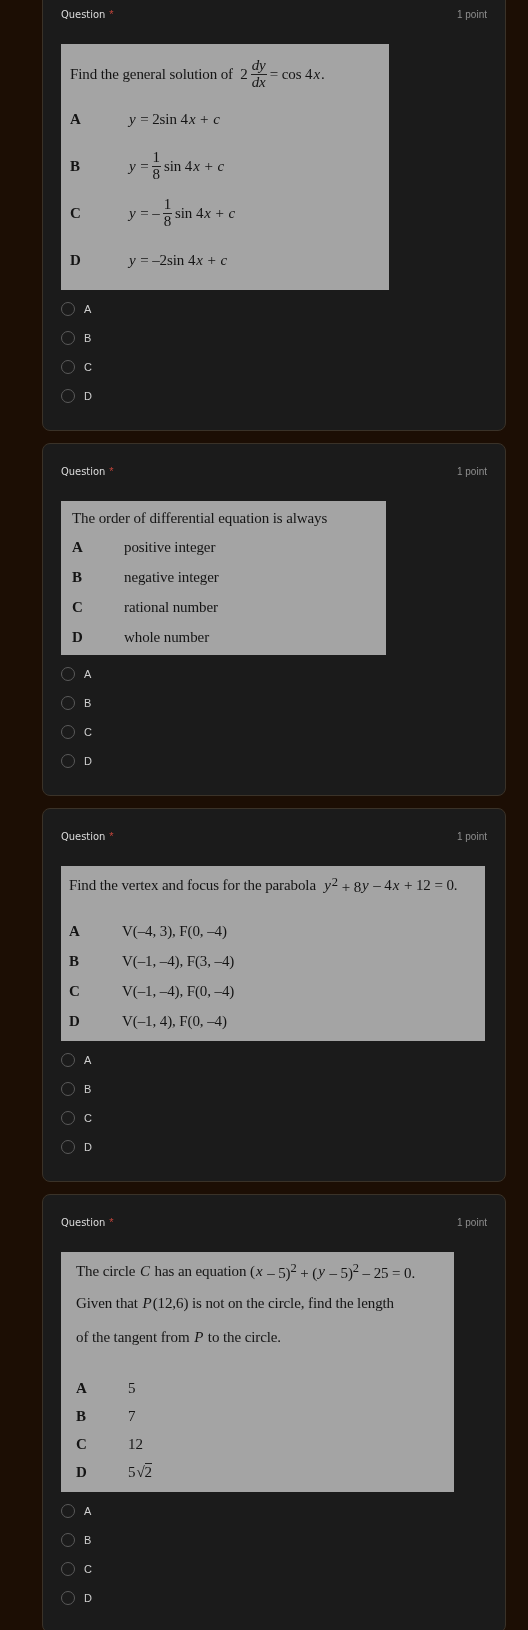  I want to click on option-text: positive integer, so click(170, 547).